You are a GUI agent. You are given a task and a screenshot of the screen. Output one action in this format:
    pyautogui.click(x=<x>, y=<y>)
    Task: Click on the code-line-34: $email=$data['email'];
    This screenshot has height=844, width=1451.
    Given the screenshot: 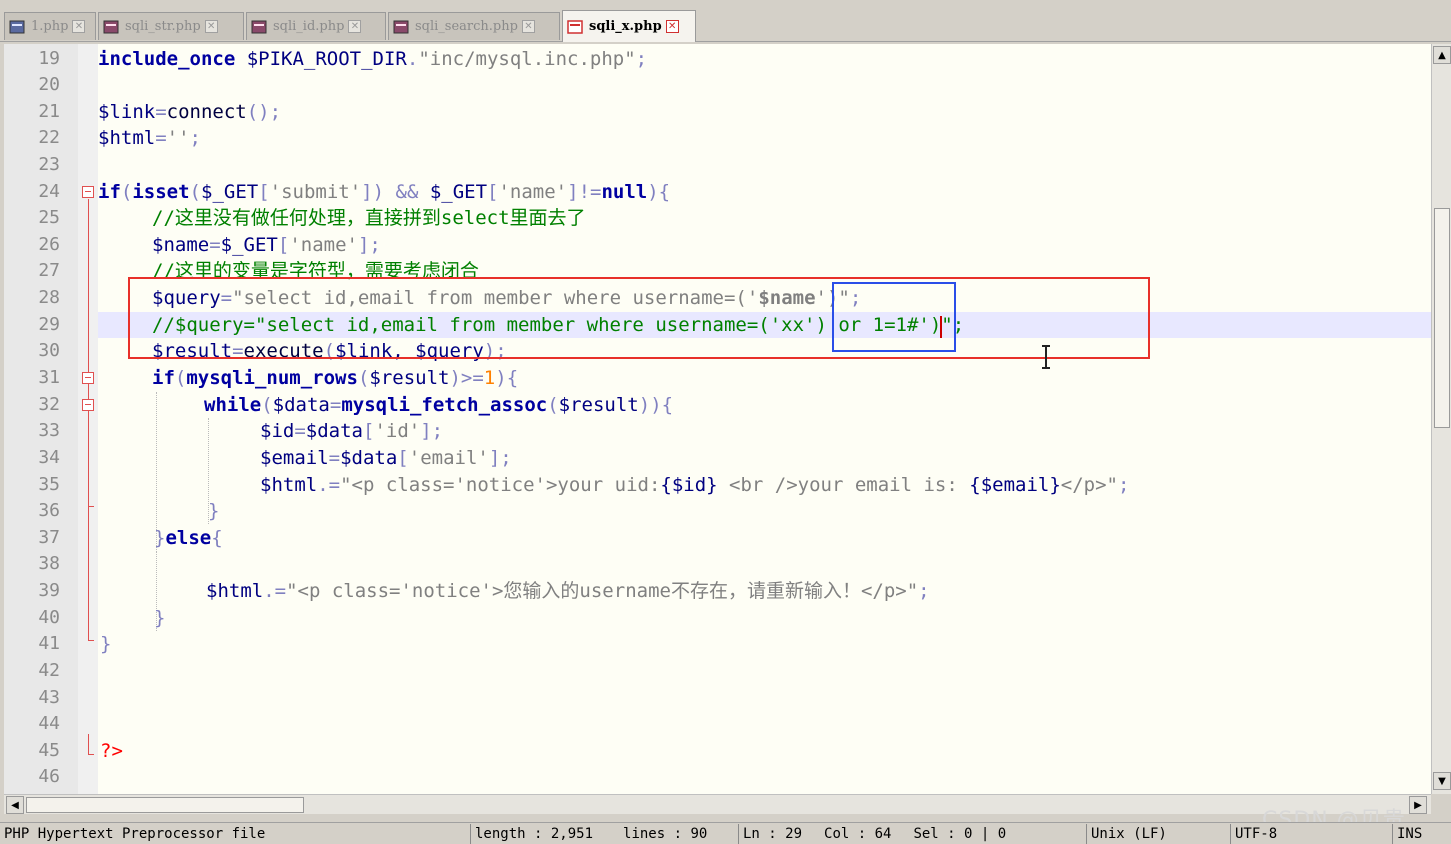 What is the action you would take?
    pyautogui.click(x=386, y=458)
    